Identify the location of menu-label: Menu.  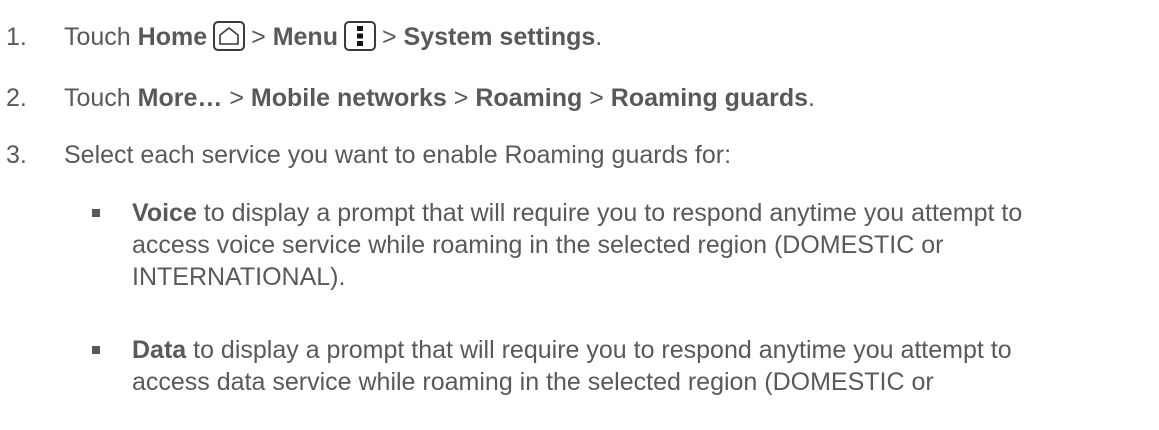
(305, 37).